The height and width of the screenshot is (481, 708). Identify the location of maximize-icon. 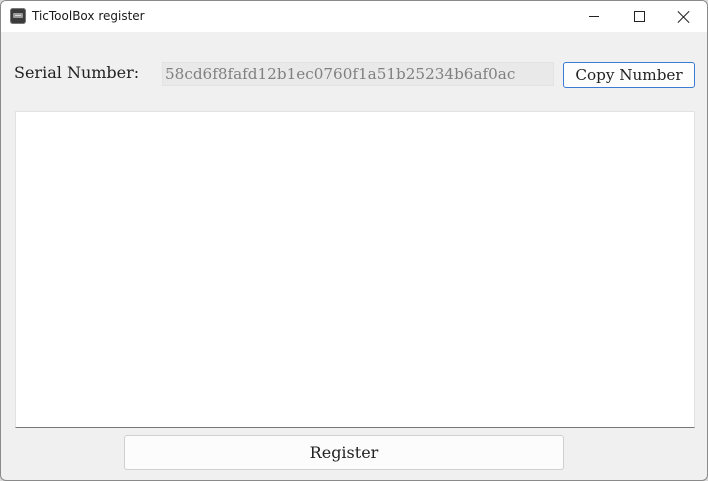
(639, 16).